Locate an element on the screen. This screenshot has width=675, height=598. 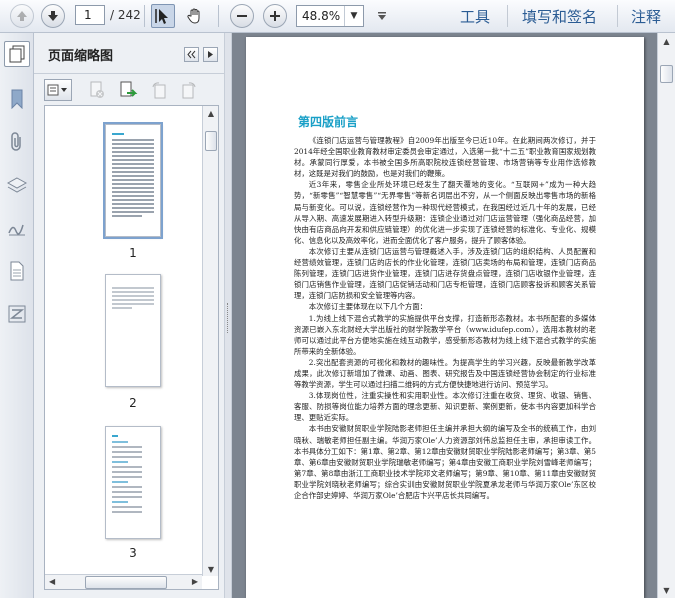
zoom-value: 48.8% is located at coordinates (321, 16).